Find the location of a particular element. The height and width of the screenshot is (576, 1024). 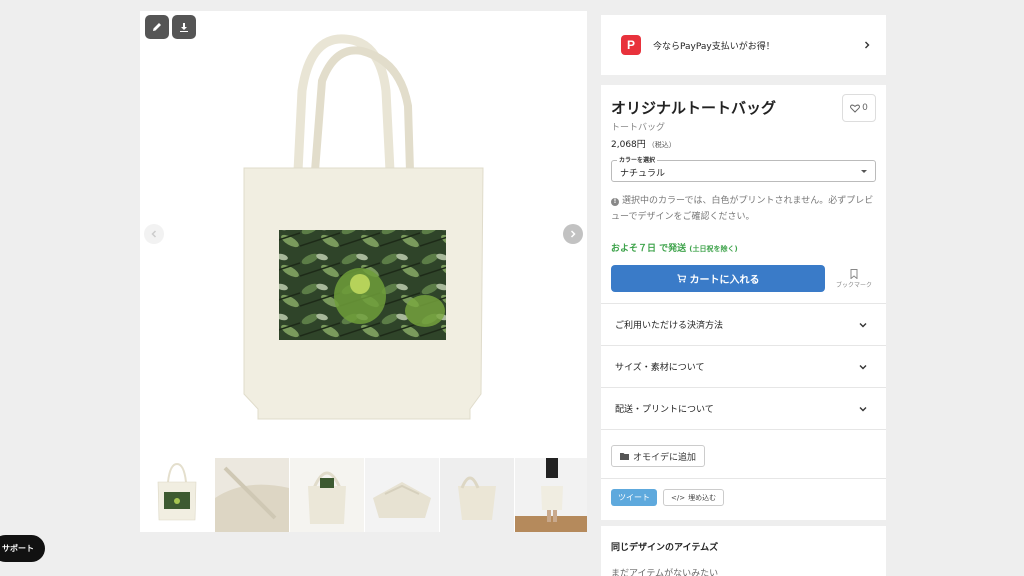

same-design-empty: まだアイテムがないみたい is located at coordinates (665, 572).